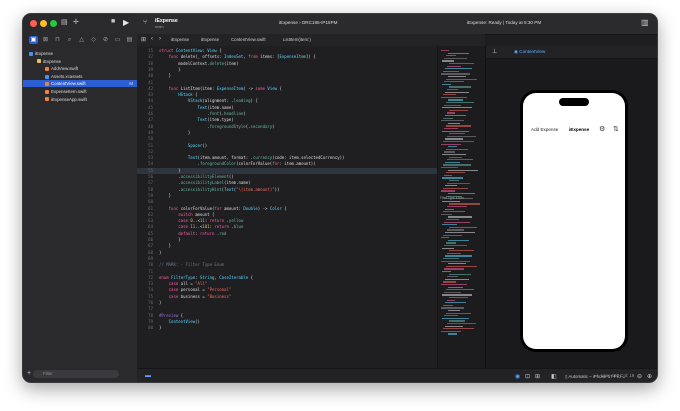 This screenshot has width=680, height=411. What do you see at coordinates (287, 272) in the screenshot?
I see `code-line: 71` at bounding box center [287, 272].